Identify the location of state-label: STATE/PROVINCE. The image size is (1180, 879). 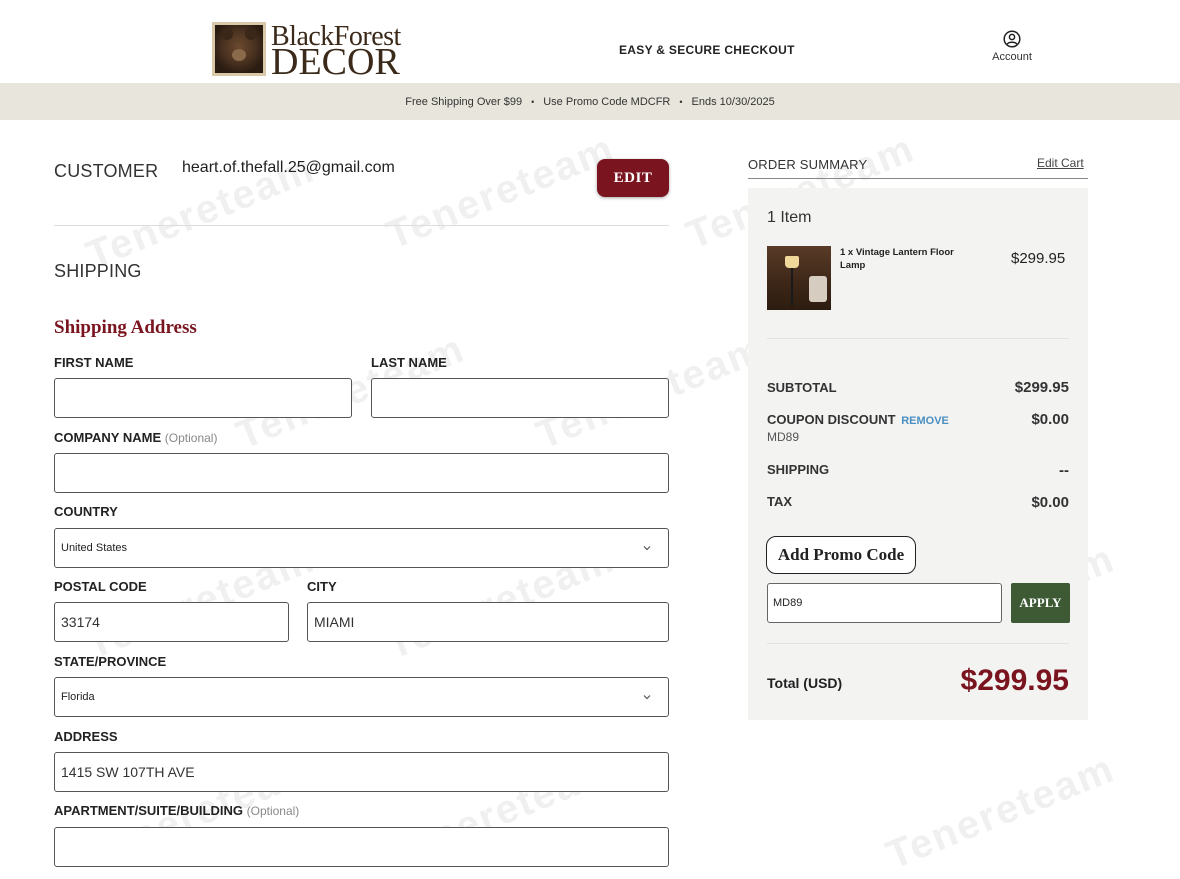
(110, 661).